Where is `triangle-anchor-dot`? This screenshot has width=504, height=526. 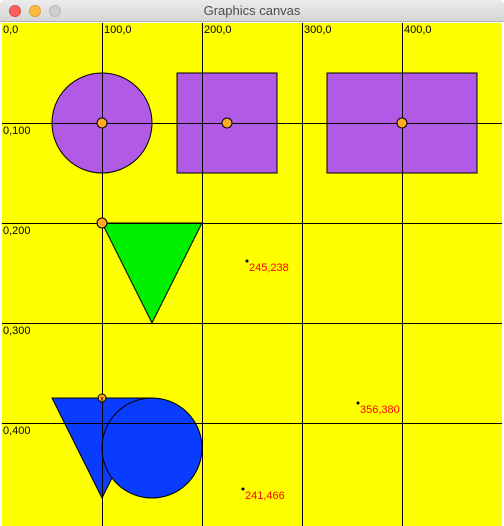 triangle-anchor-dot is located at coordinates (102, 223).